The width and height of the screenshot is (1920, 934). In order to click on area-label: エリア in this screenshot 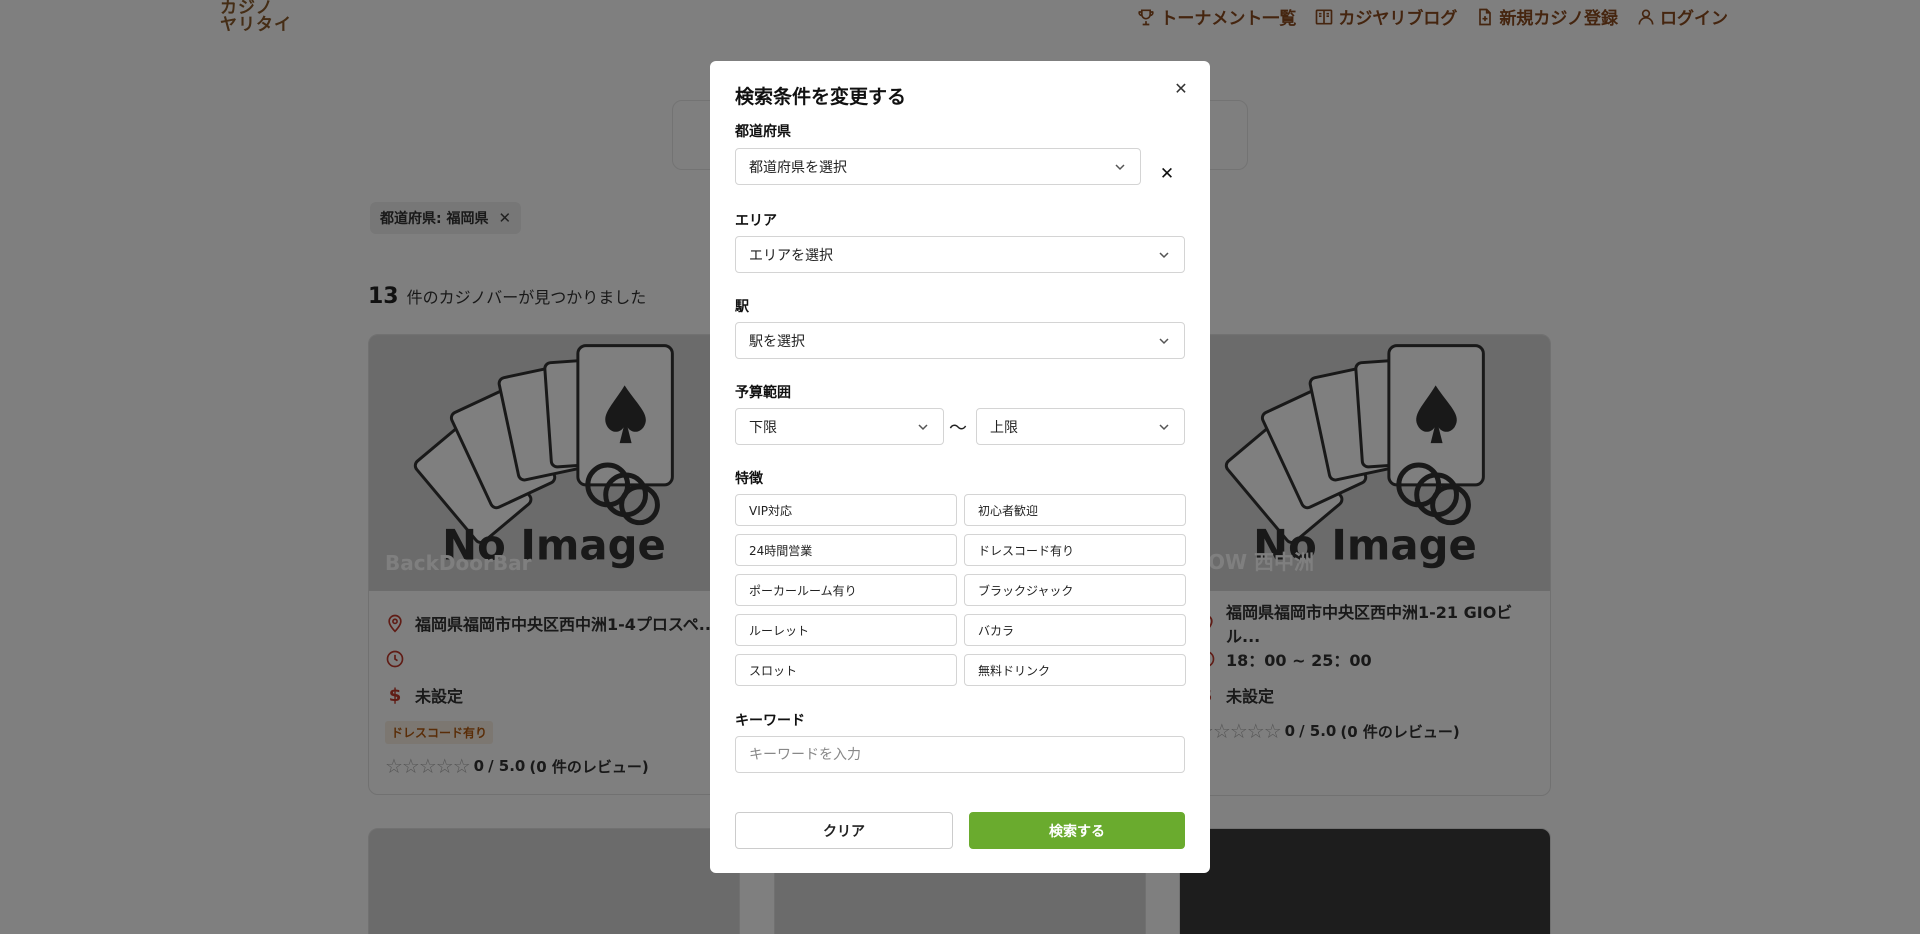, I will do `click(756, 221)`.